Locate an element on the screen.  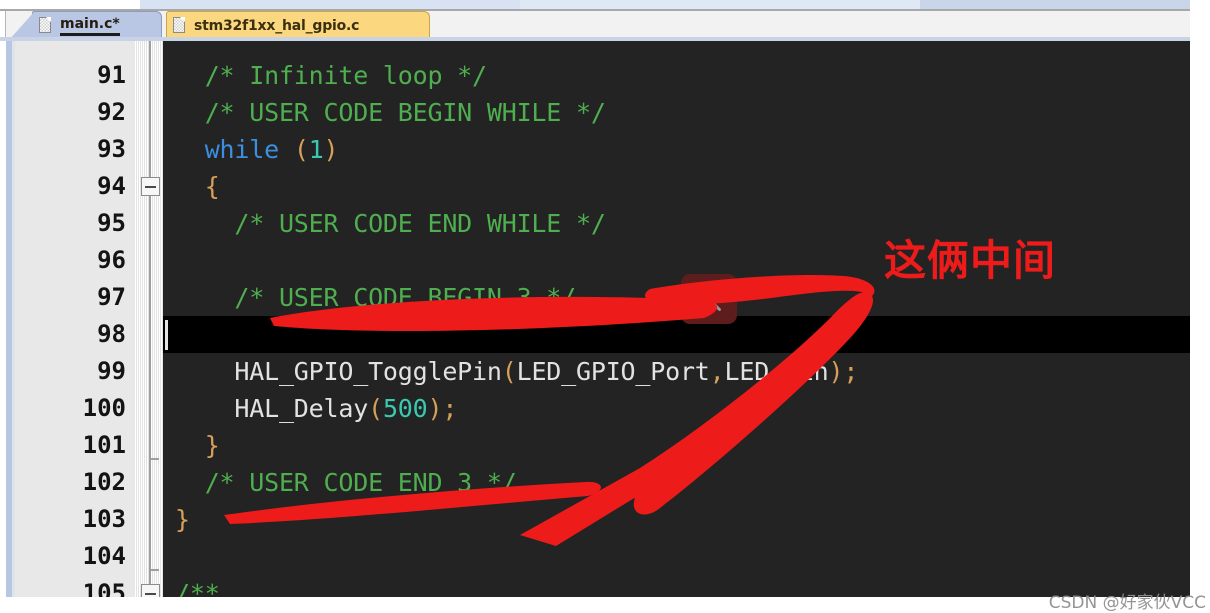
line-number: 103 is located at coordinates (104, 519).